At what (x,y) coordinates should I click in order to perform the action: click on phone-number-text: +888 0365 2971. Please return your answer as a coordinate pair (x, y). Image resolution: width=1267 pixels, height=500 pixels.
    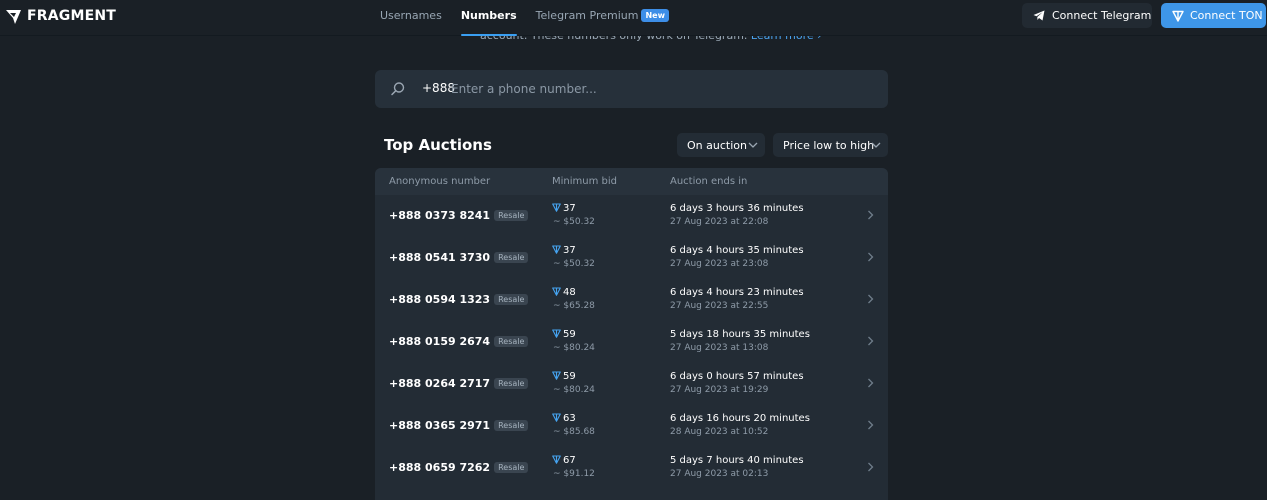
    Looking at the image, I should click on (440, 425).